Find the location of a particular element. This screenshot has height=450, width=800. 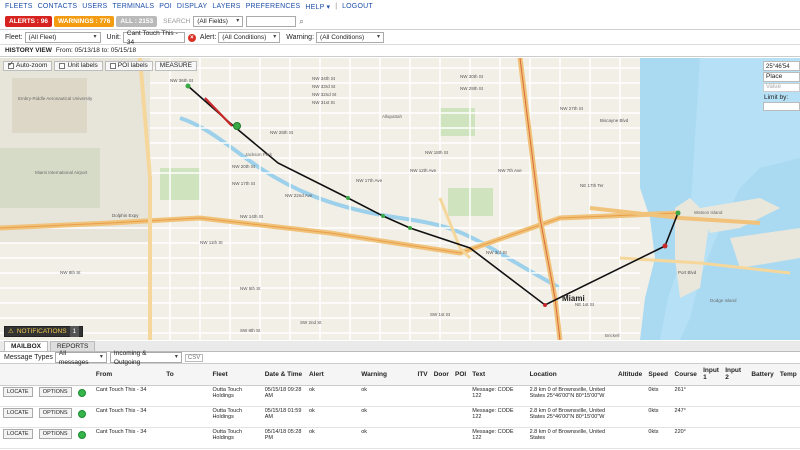

unit-select: Cant Touch This - 34 is located at coordinates (153, 38).